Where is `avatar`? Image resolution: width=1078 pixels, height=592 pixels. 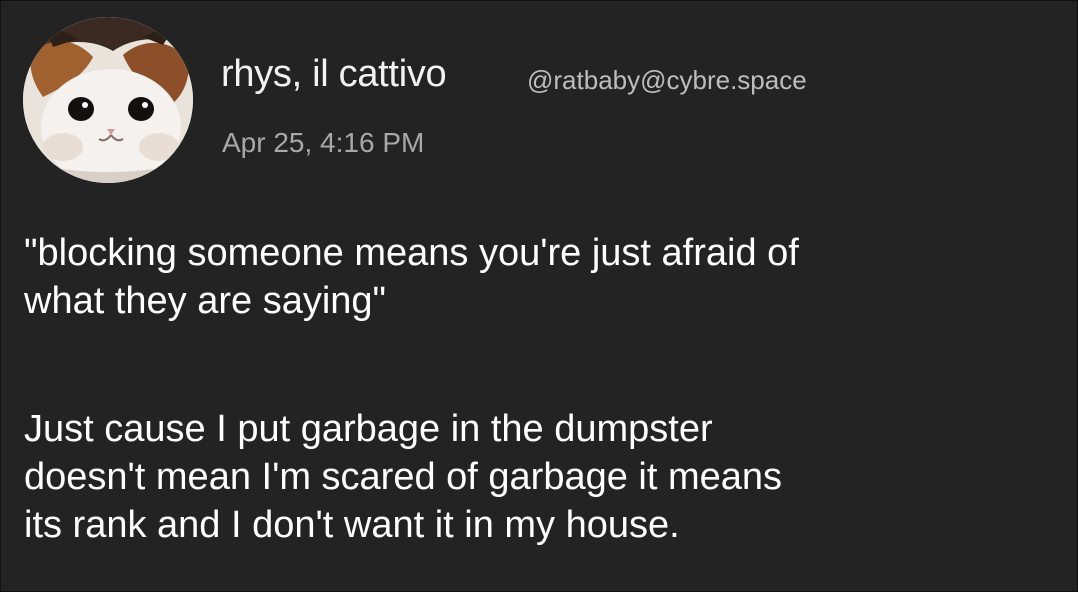
avatar is located at coordinates (108, 100).